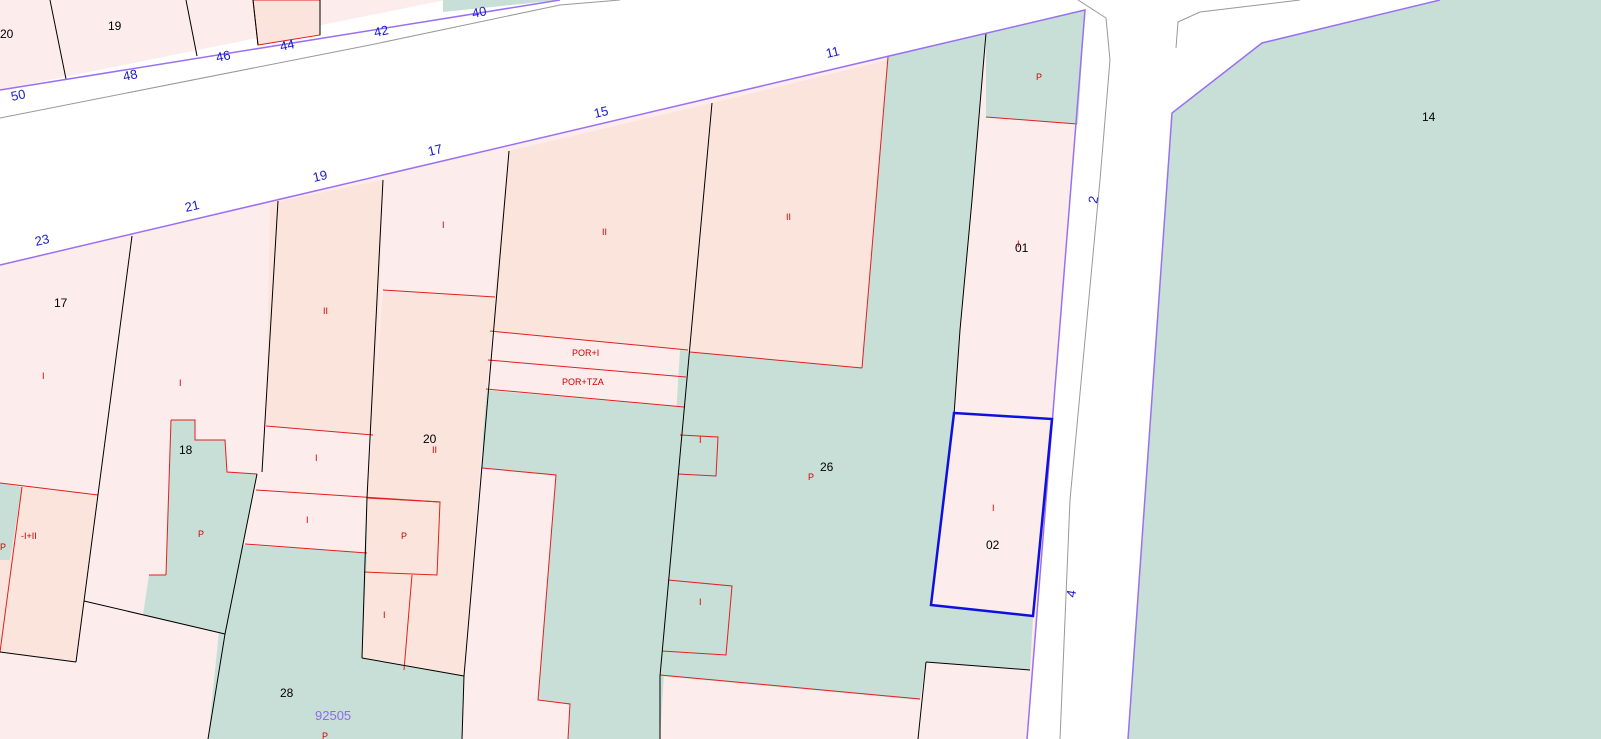 The width and height of the screenshot is (1601, 739). Describe the element at coordinates (381, 31) in the screenshot. I see `house-number: 42` at that location.